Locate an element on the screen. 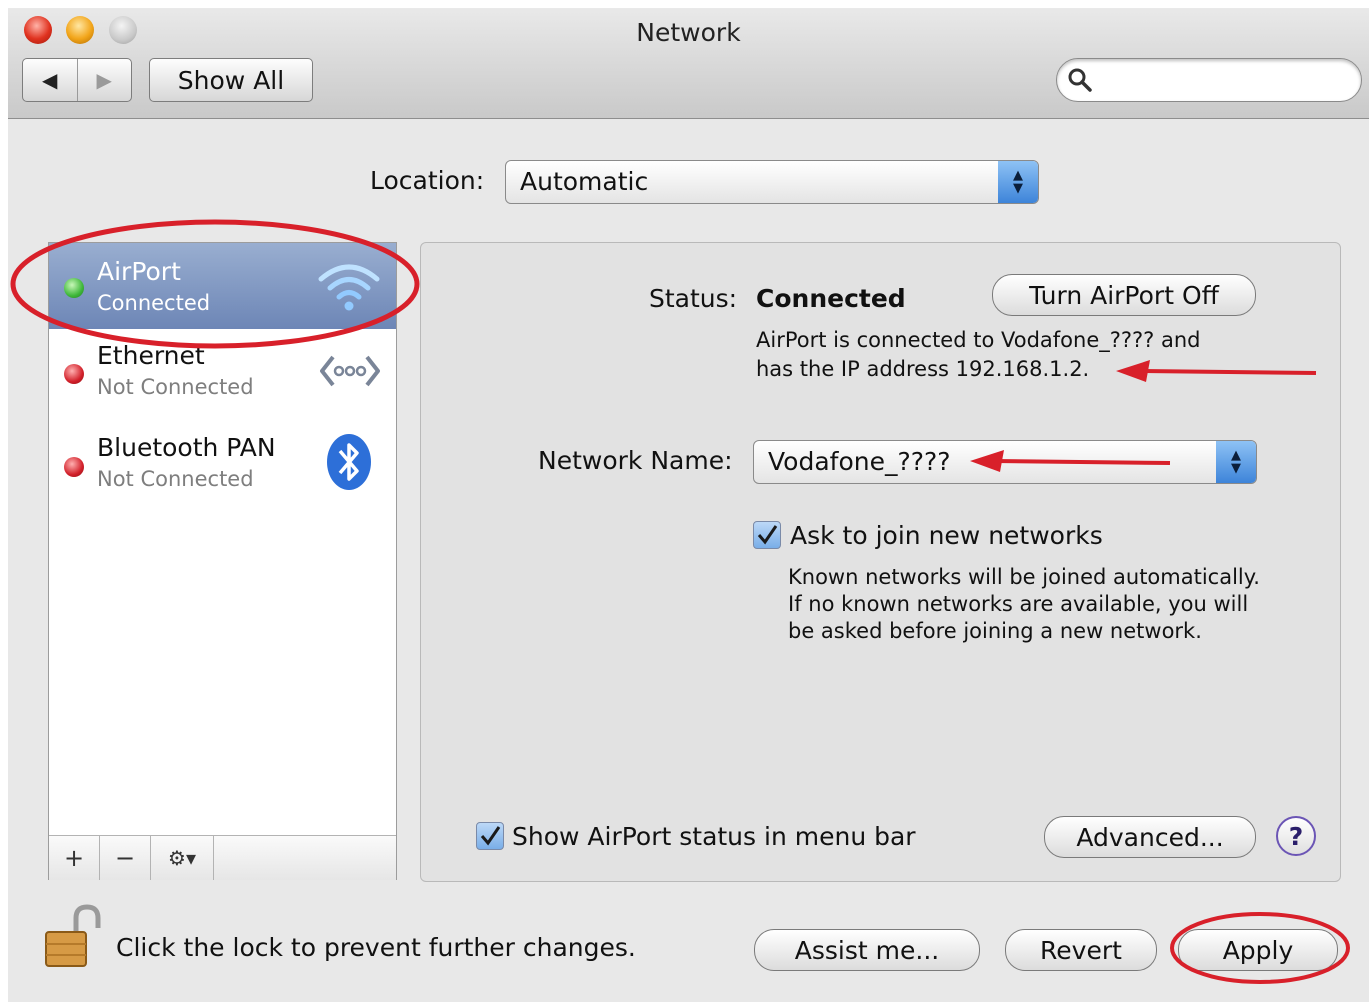  back-button: ◀ is located at coordinates (50, 80).